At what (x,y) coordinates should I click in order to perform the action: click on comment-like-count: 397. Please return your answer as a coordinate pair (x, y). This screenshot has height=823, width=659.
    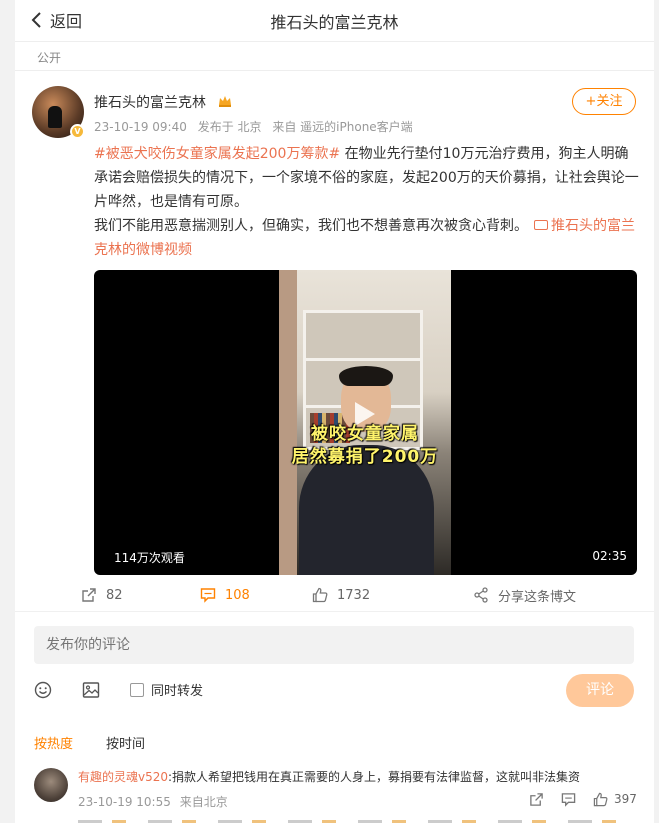
    Looking at the image, I should click on (625, 799).